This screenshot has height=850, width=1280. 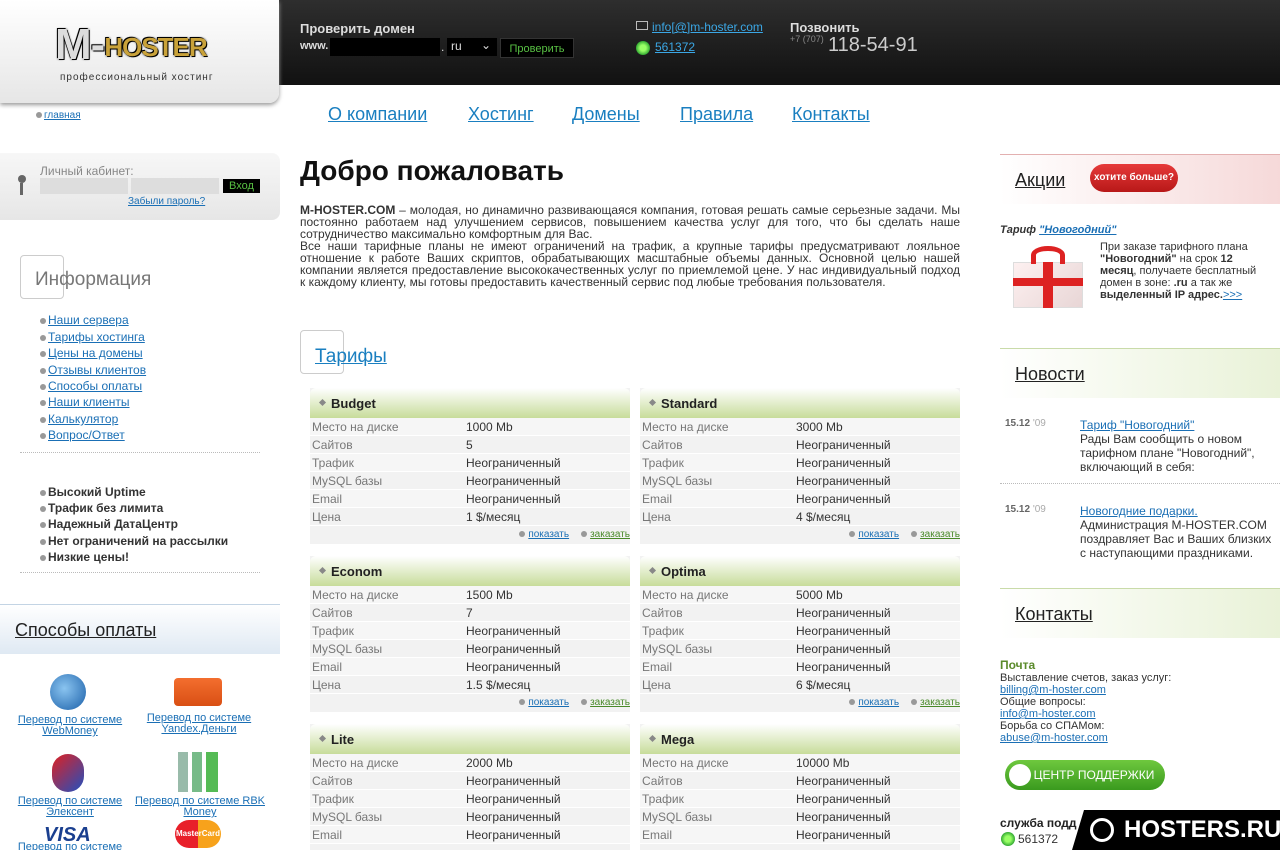 What do you see at coordinates (91, 353) in the screenshot?
I see `info-link-domain-prices: Цены на домены` at bounding box center [91, 353].